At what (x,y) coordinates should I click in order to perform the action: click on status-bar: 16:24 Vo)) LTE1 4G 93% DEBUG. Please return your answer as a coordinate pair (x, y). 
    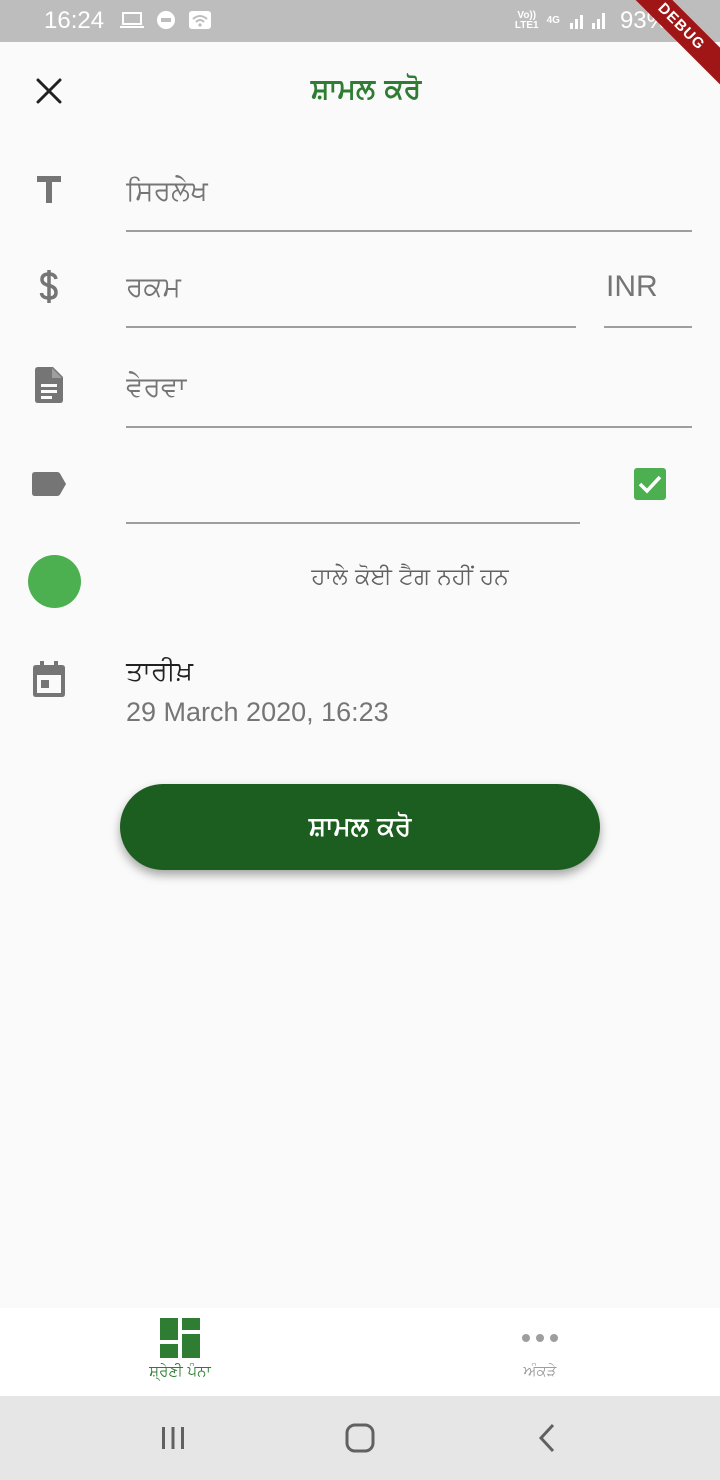
    Looking at the image, I should click on (360, 45).